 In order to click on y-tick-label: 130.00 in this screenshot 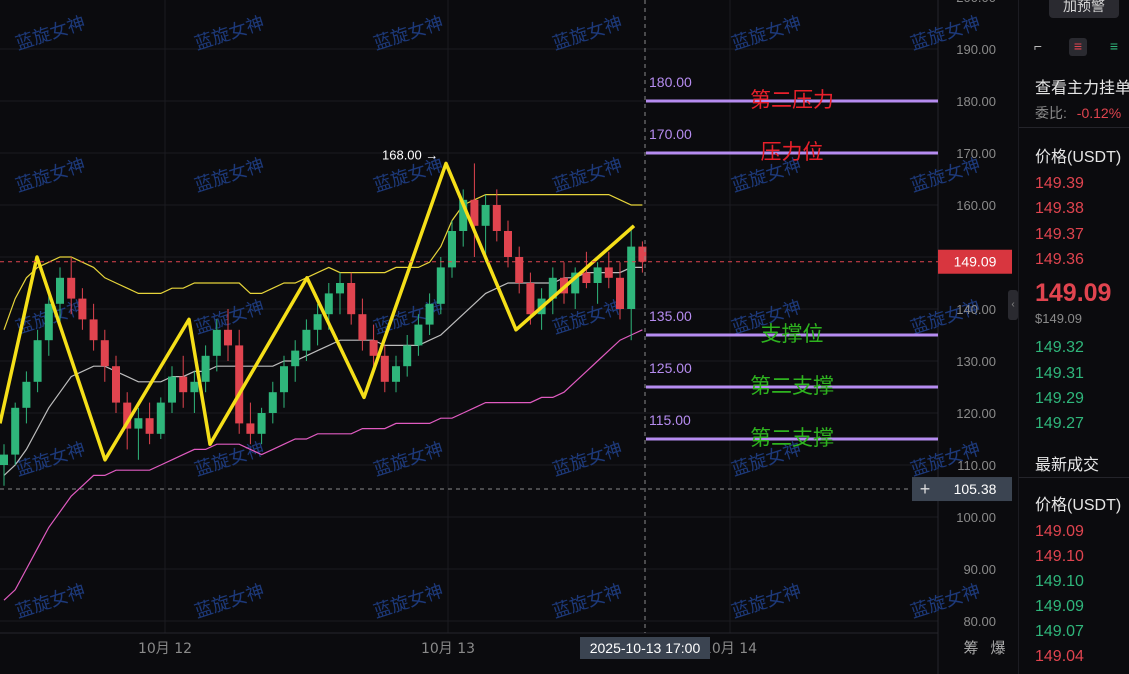, I will do `click(976, 361)`.